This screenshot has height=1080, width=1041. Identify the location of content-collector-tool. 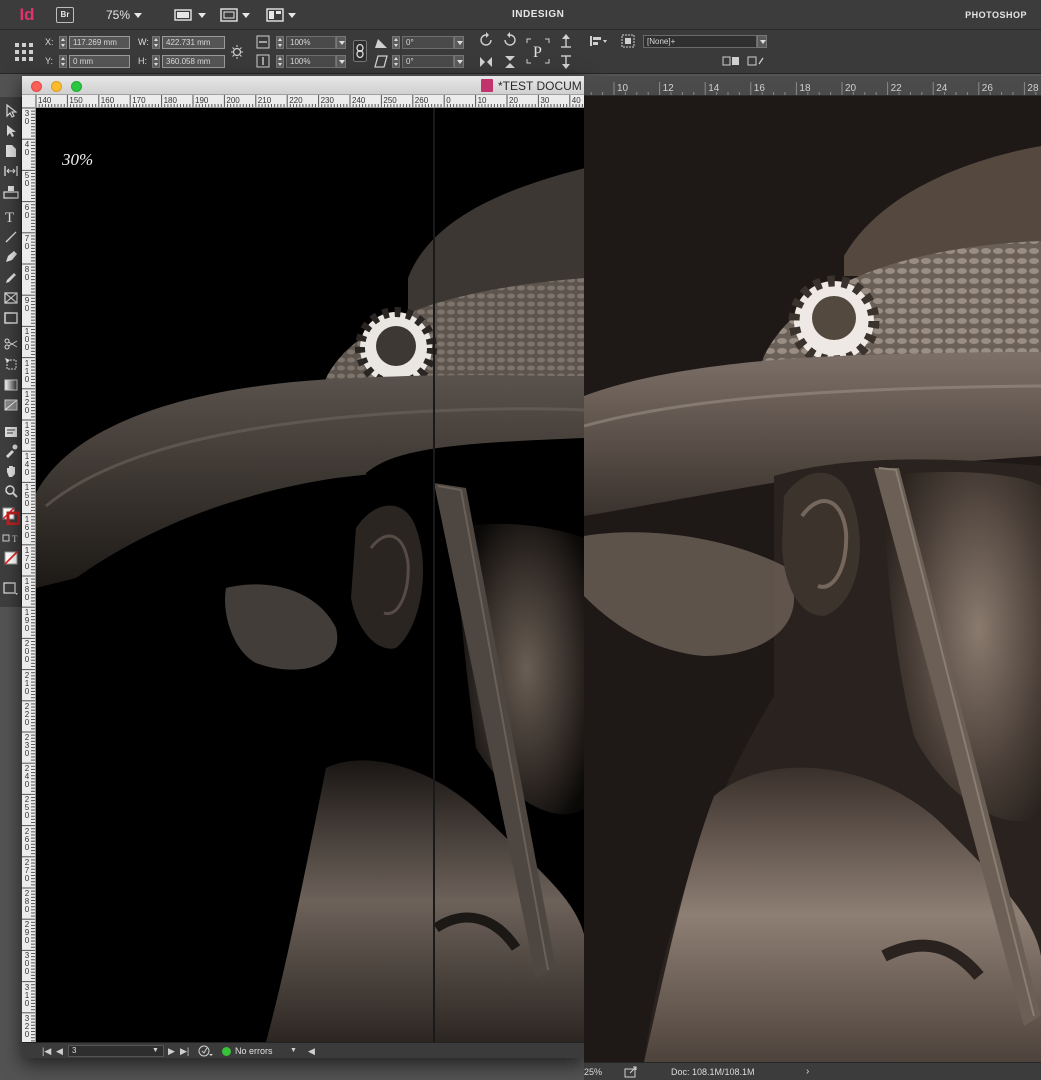
(11, 192).